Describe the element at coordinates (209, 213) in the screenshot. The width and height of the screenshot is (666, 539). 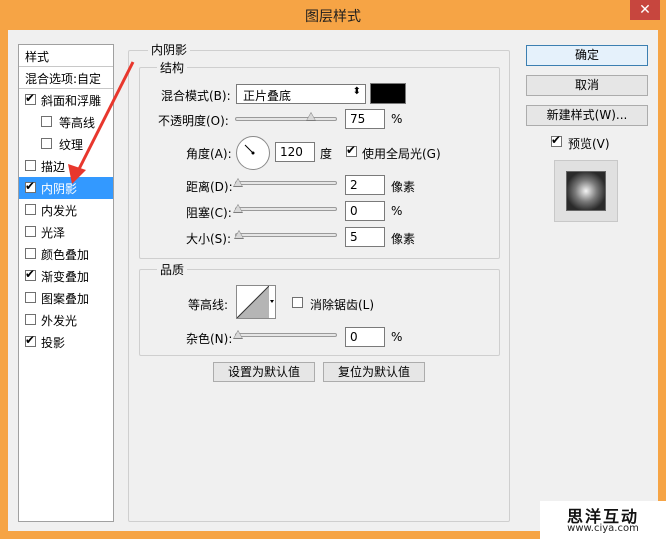
I see `choke-label: 阻塞(C):` at that location.